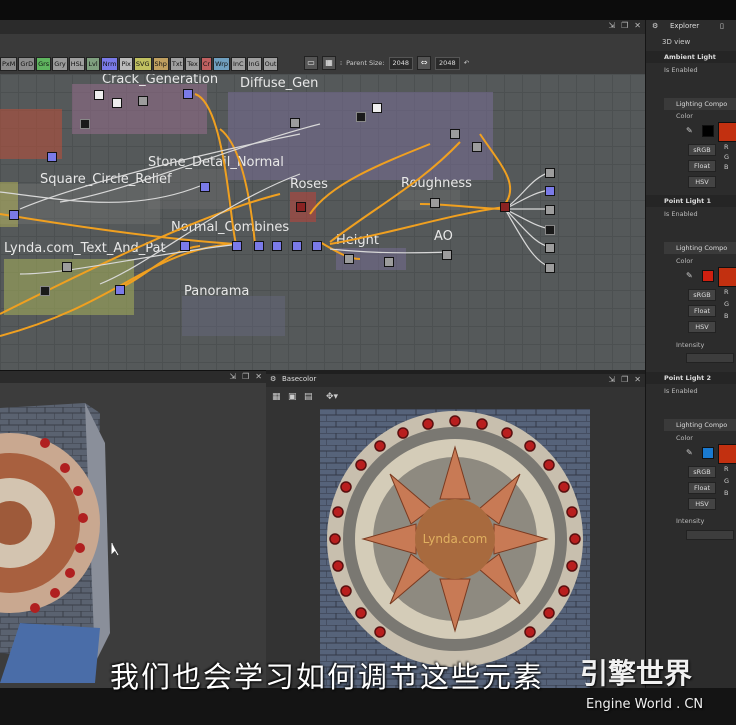  Describe the element at coordinates (206, 64) in the screenshot. I see `filter-button: Cr` at that location.